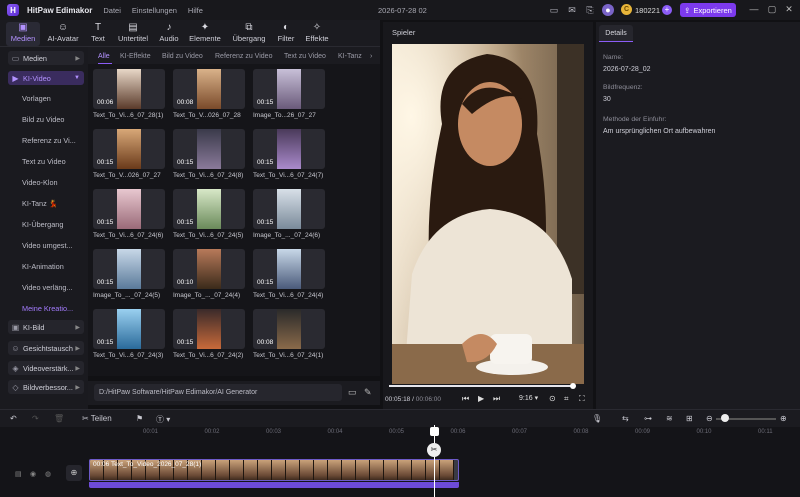 This screenshot has width=800, height=497. Describe the element at coordinates (97, 418) in the screenshot. I see `split-button: ✂ Teilen` at that location.